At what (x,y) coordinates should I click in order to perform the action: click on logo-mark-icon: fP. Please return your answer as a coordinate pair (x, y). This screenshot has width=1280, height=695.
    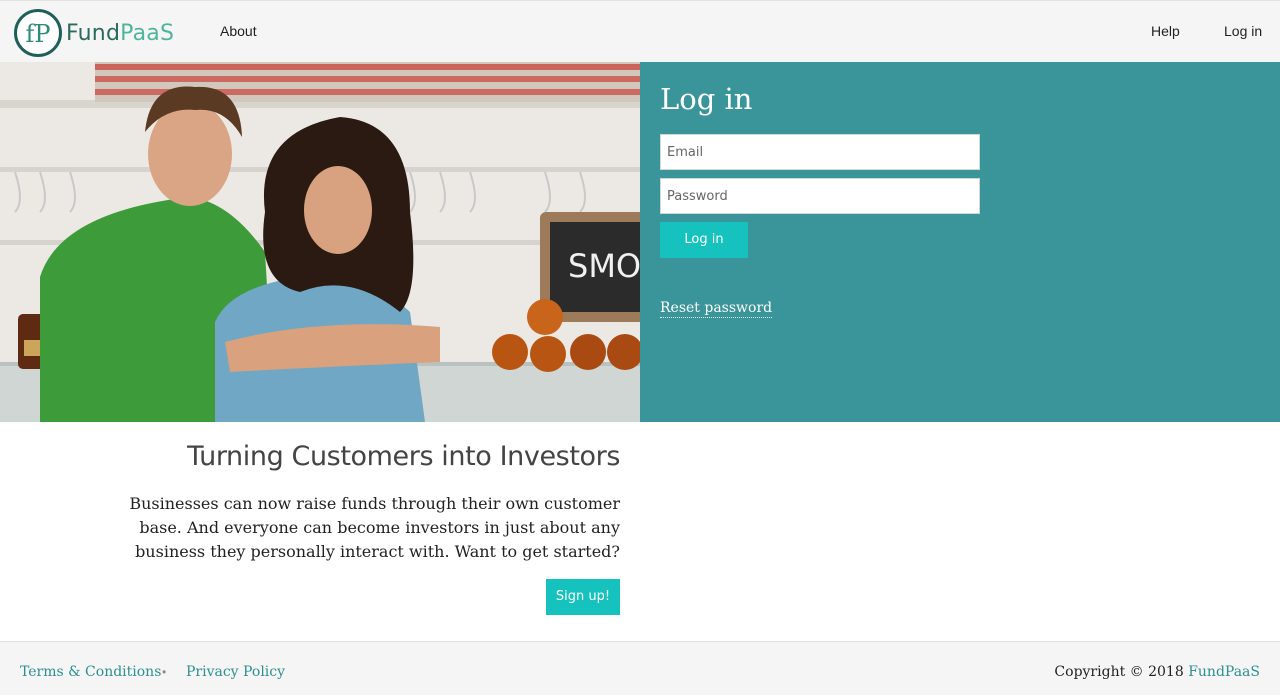
    Looking at the image, I should click on (38, 33).